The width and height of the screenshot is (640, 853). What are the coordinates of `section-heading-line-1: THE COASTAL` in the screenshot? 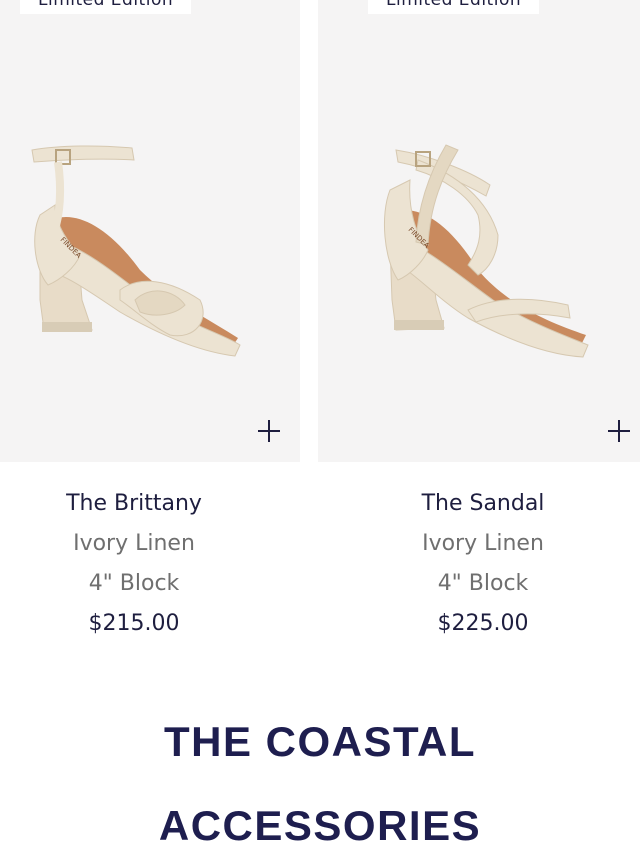 It's located at (320, 741).